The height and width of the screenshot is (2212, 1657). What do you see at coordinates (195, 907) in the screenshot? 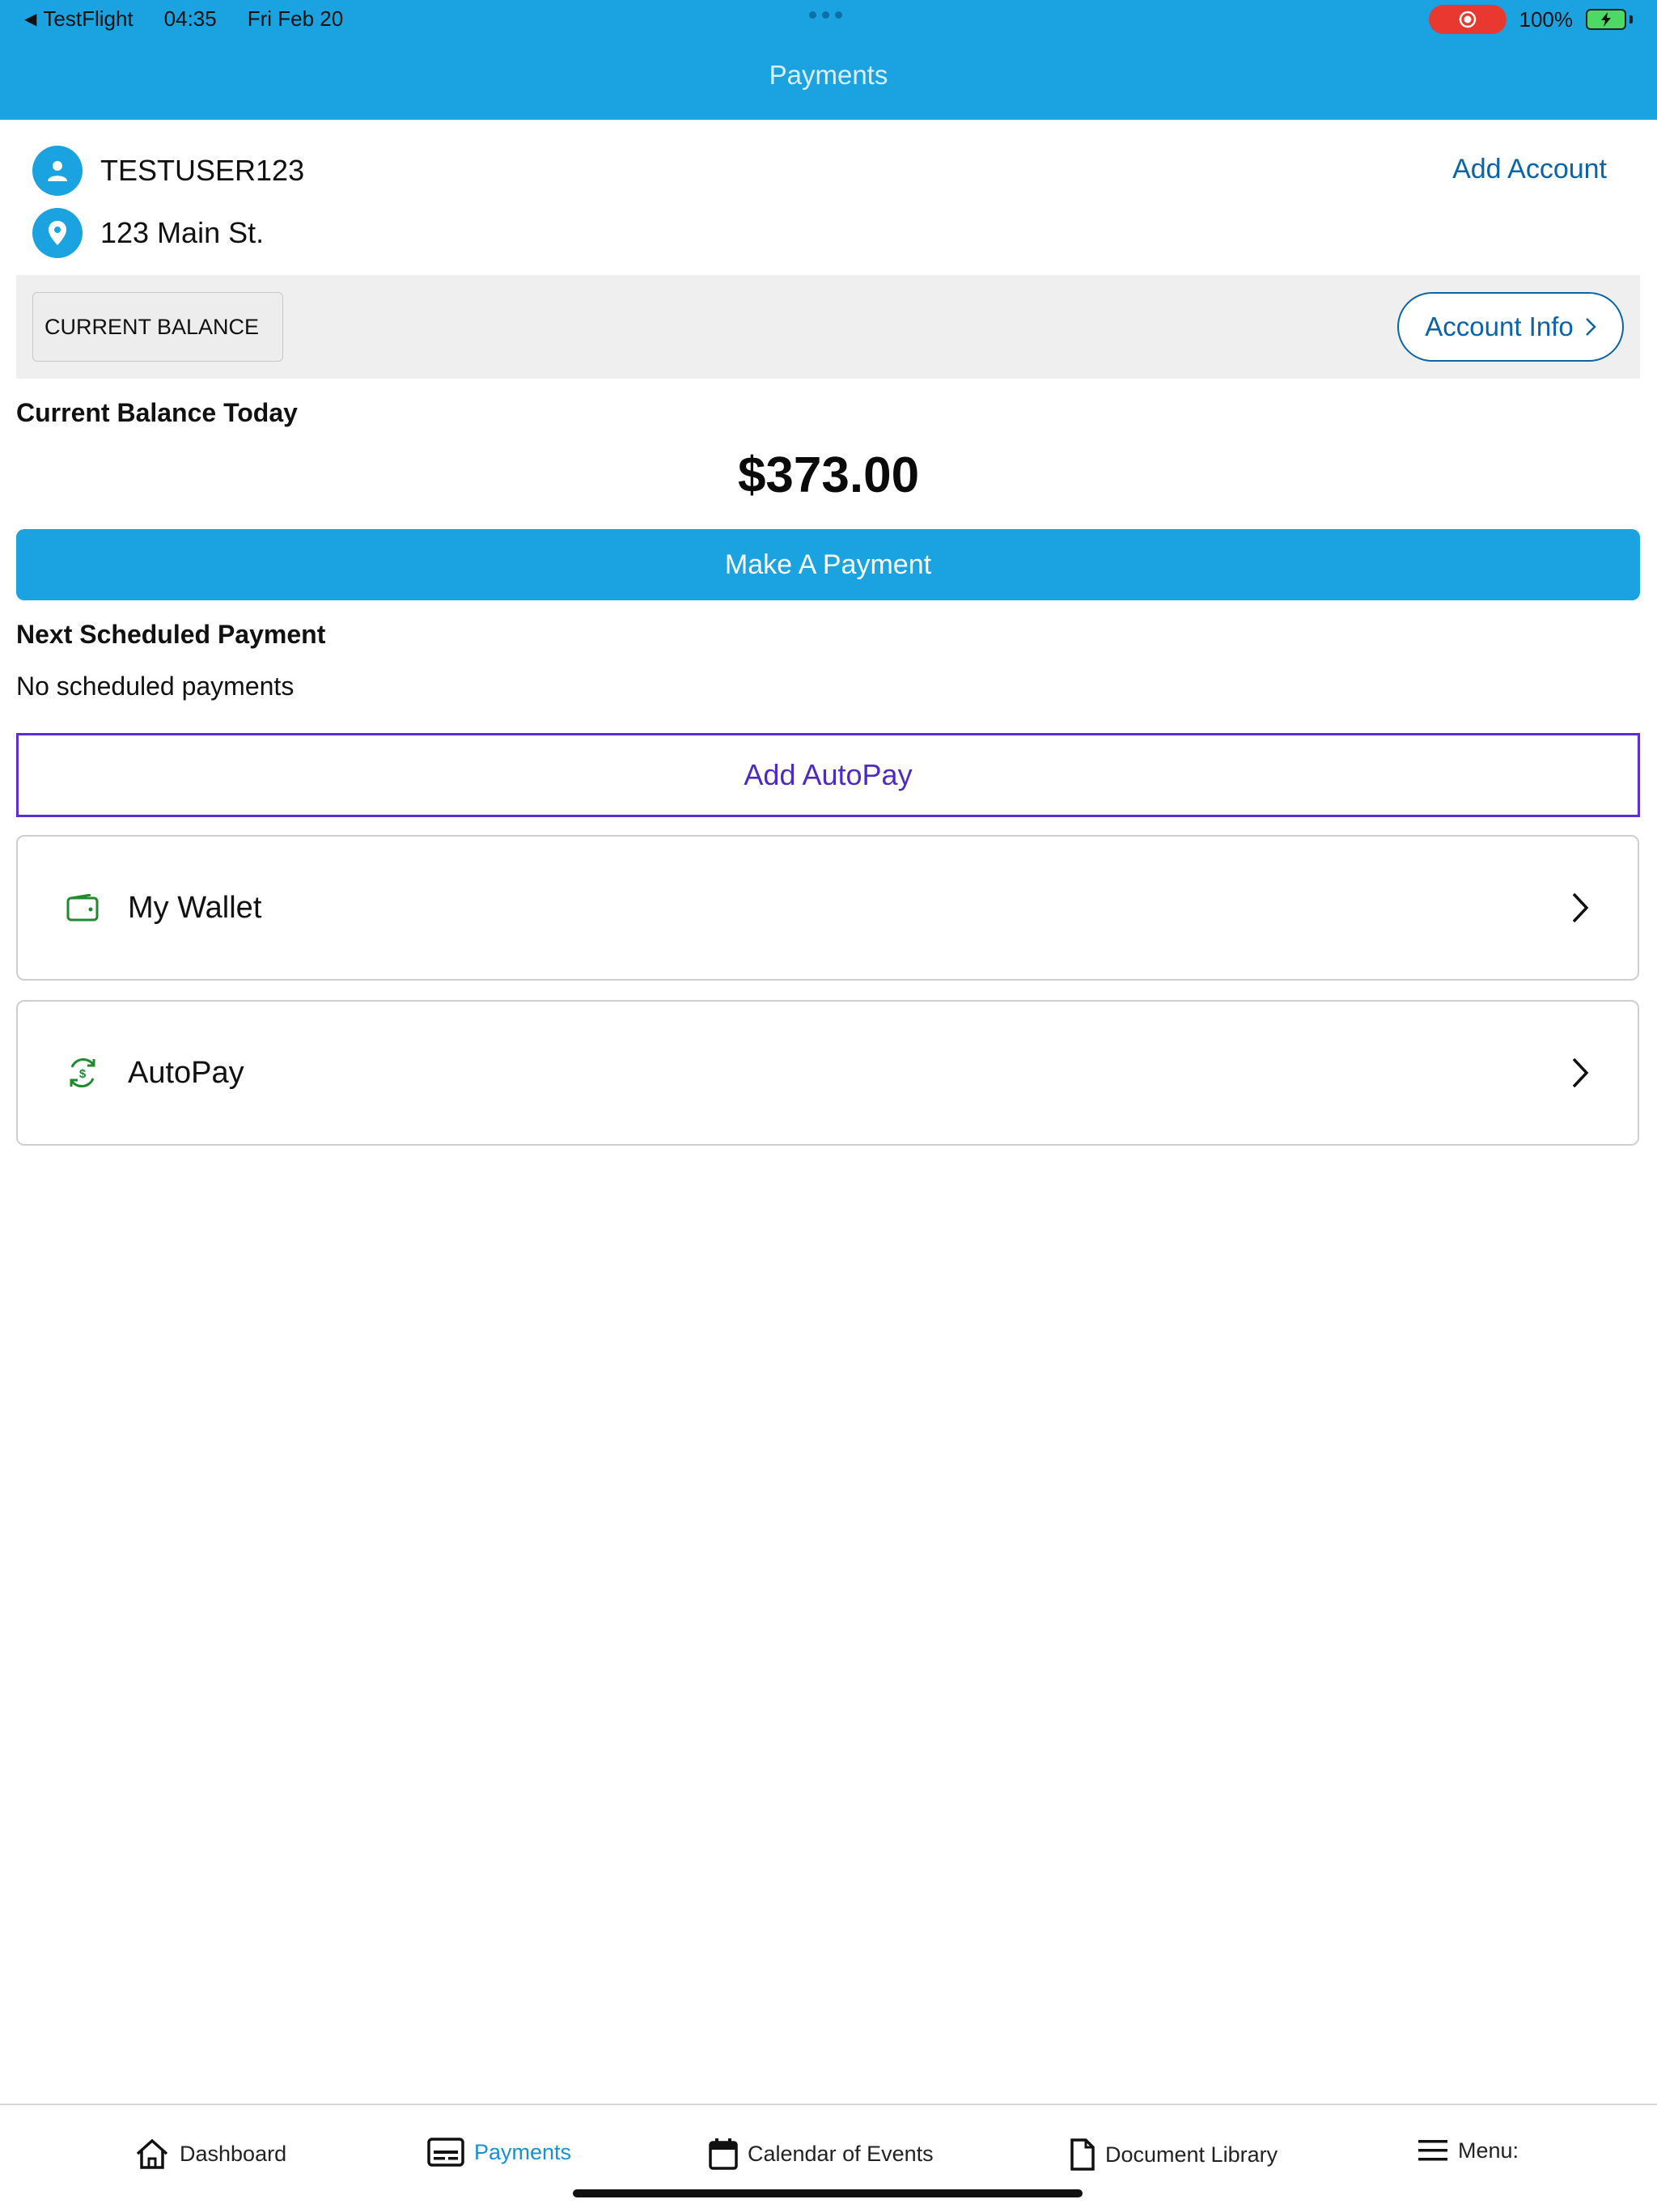
I see `my-wallet-label: My Wallet` at bounding box center [195, 907].